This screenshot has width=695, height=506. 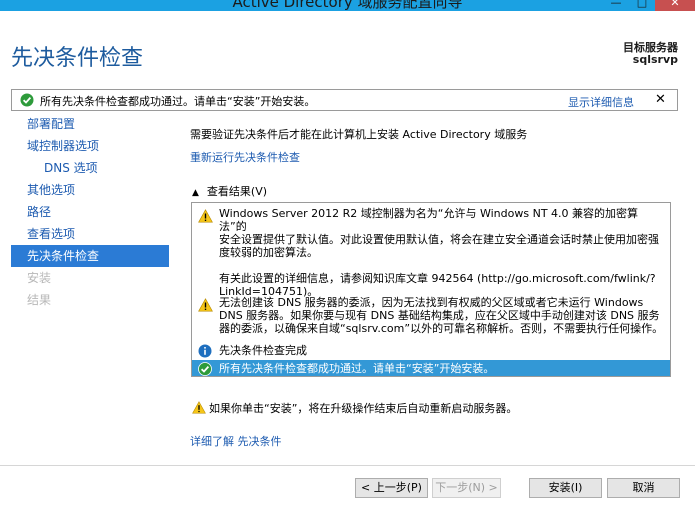 I want to click on window-title: Active Directory 域服务配置向导, so click(x=347, y=5).